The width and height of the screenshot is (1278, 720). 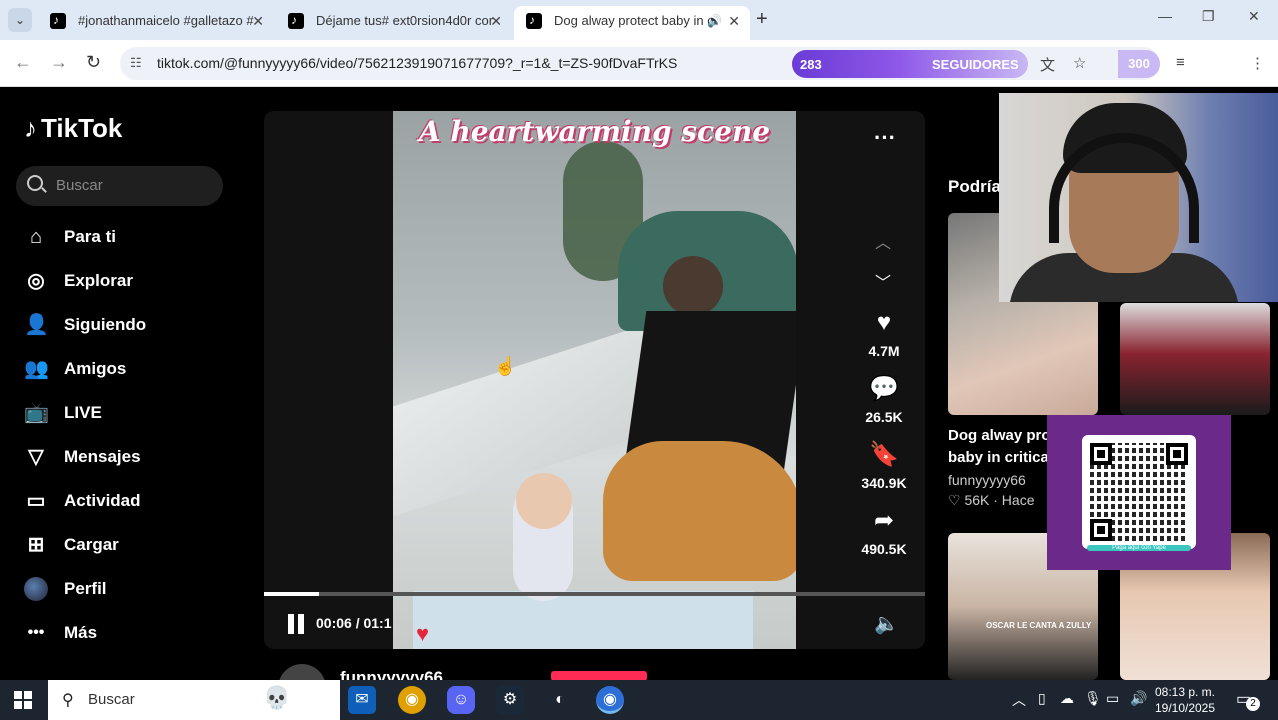 What do you see at coordinates (119, 186) in the screenshot?
I see `search-input: Buscar` at bounding box center [119, 186].